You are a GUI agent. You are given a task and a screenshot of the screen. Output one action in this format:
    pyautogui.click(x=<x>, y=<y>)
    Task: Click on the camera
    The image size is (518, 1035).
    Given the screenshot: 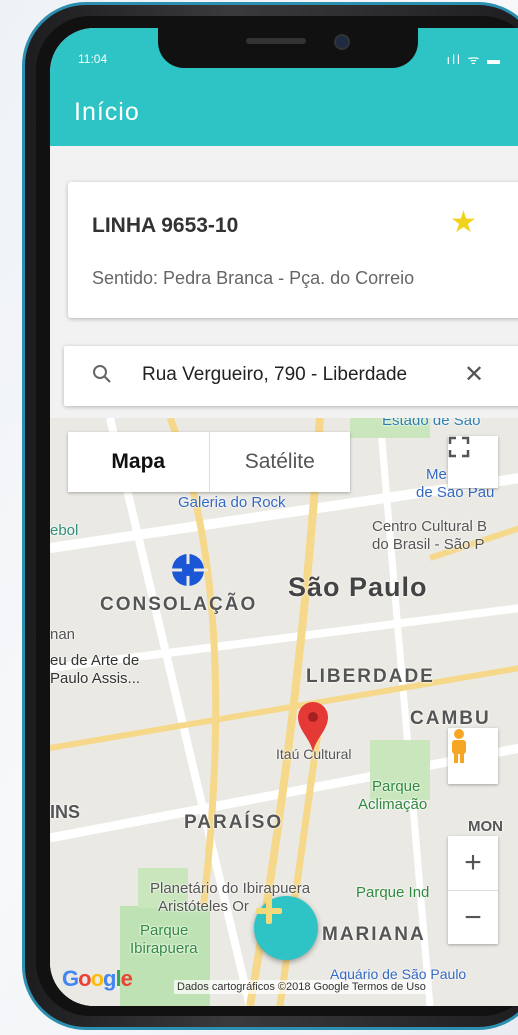 What is the action you would take?
    pyautogui.click(x=342, y=42)
    